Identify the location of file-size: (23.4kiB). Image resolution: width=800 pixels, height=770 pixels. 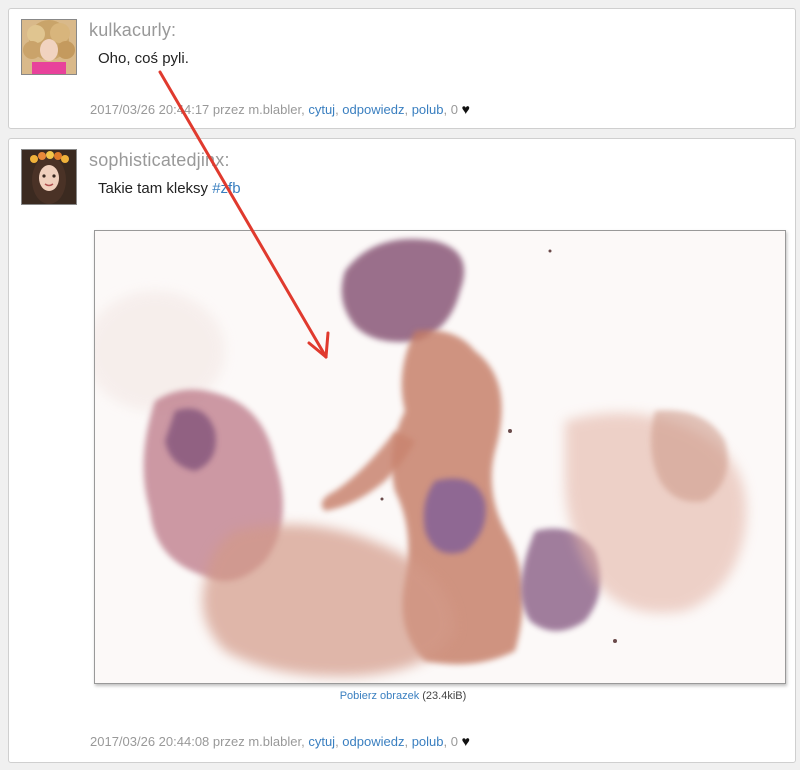
(444, 696).